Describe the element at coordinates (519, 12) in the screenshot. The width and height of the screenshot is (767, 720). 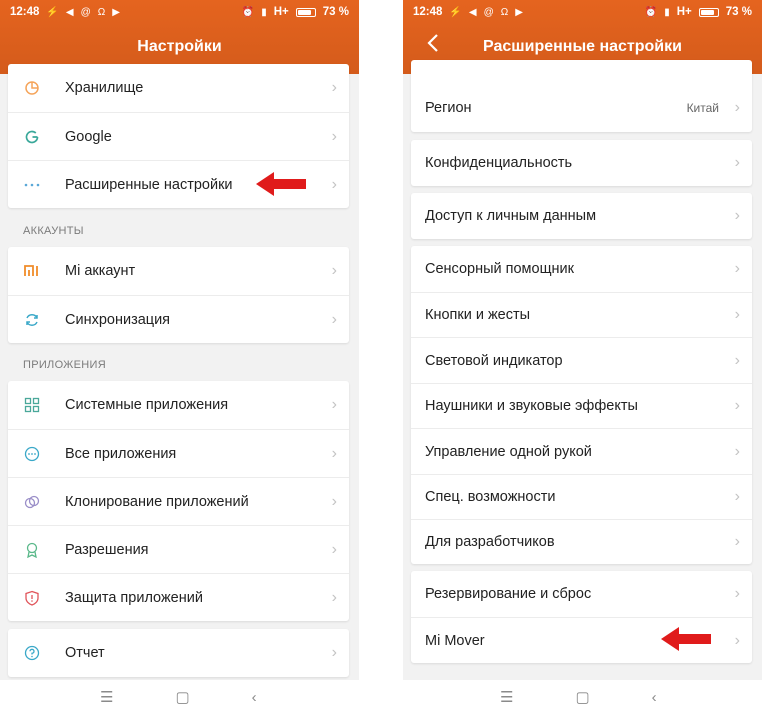
I see `play-icon: ▶` at that location.